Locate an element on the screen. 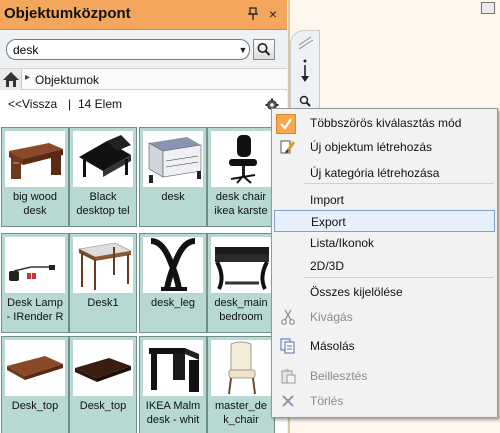 The height and width of the screenshot is (433, 500). menu-item: Kivágás is located at coordinates (384, 317).